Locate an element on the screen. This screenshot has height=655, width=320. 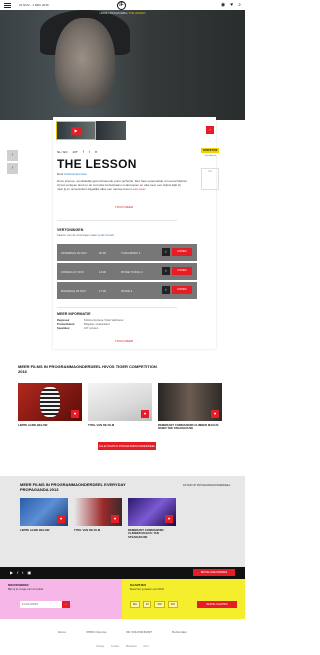
youtube-icon: ▶ is located at coordinates (11, 572).